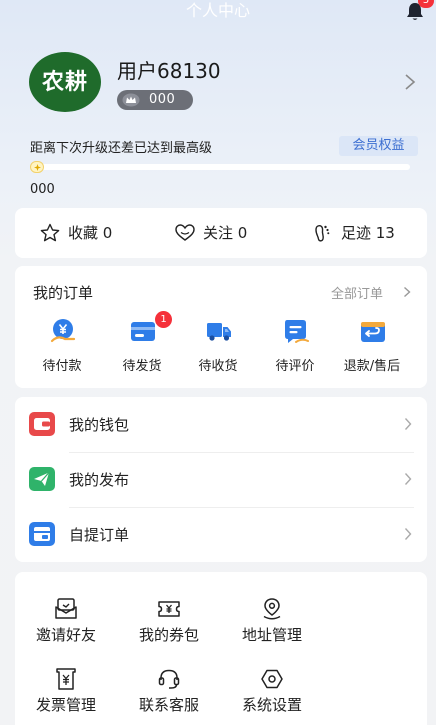 The image size is (436, 725). Describe the element at coordinates (65, 705) in the screenshot. I see `tool-invoice-management-label: 发票管理` at that location.